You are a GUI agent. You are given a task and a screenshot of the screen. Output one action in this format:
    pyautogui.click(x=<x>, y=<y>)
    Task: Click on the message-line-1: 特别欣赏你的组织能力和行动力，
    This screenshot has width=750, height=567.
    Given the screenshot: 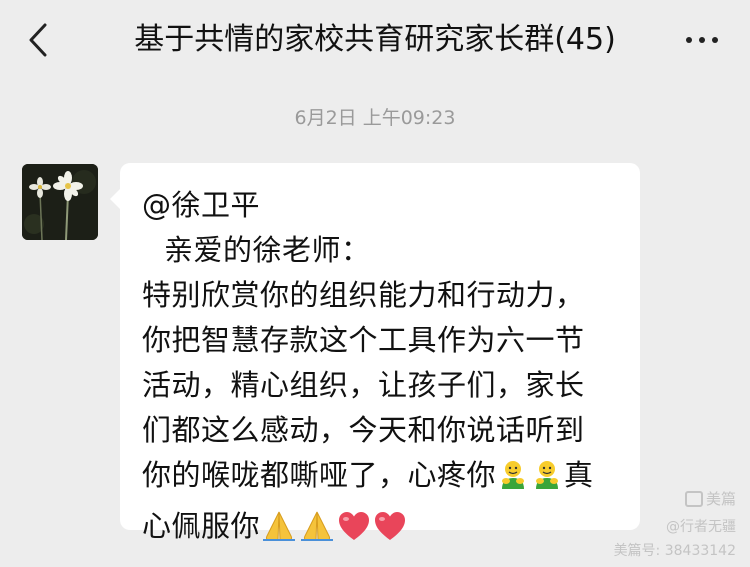 What is the action you would take?
    pyautogui.click(x=363, y=295)
    